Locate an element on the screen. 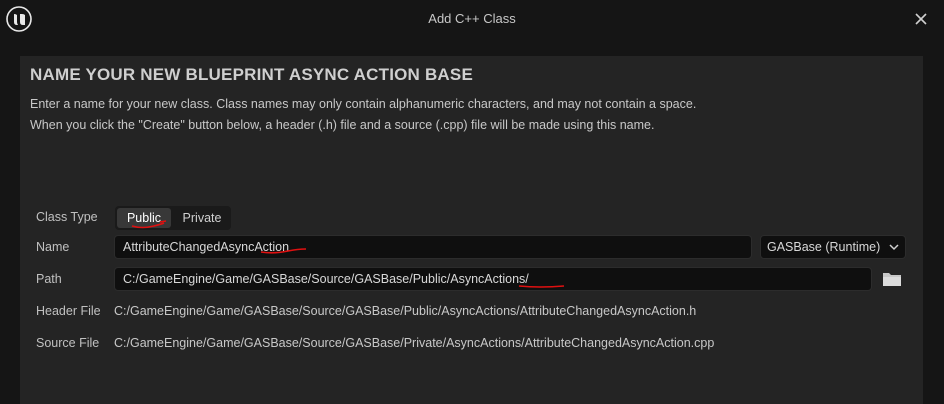  module-dropdown-value: GASBase (Runtime) is located at coordinates (824, 247).